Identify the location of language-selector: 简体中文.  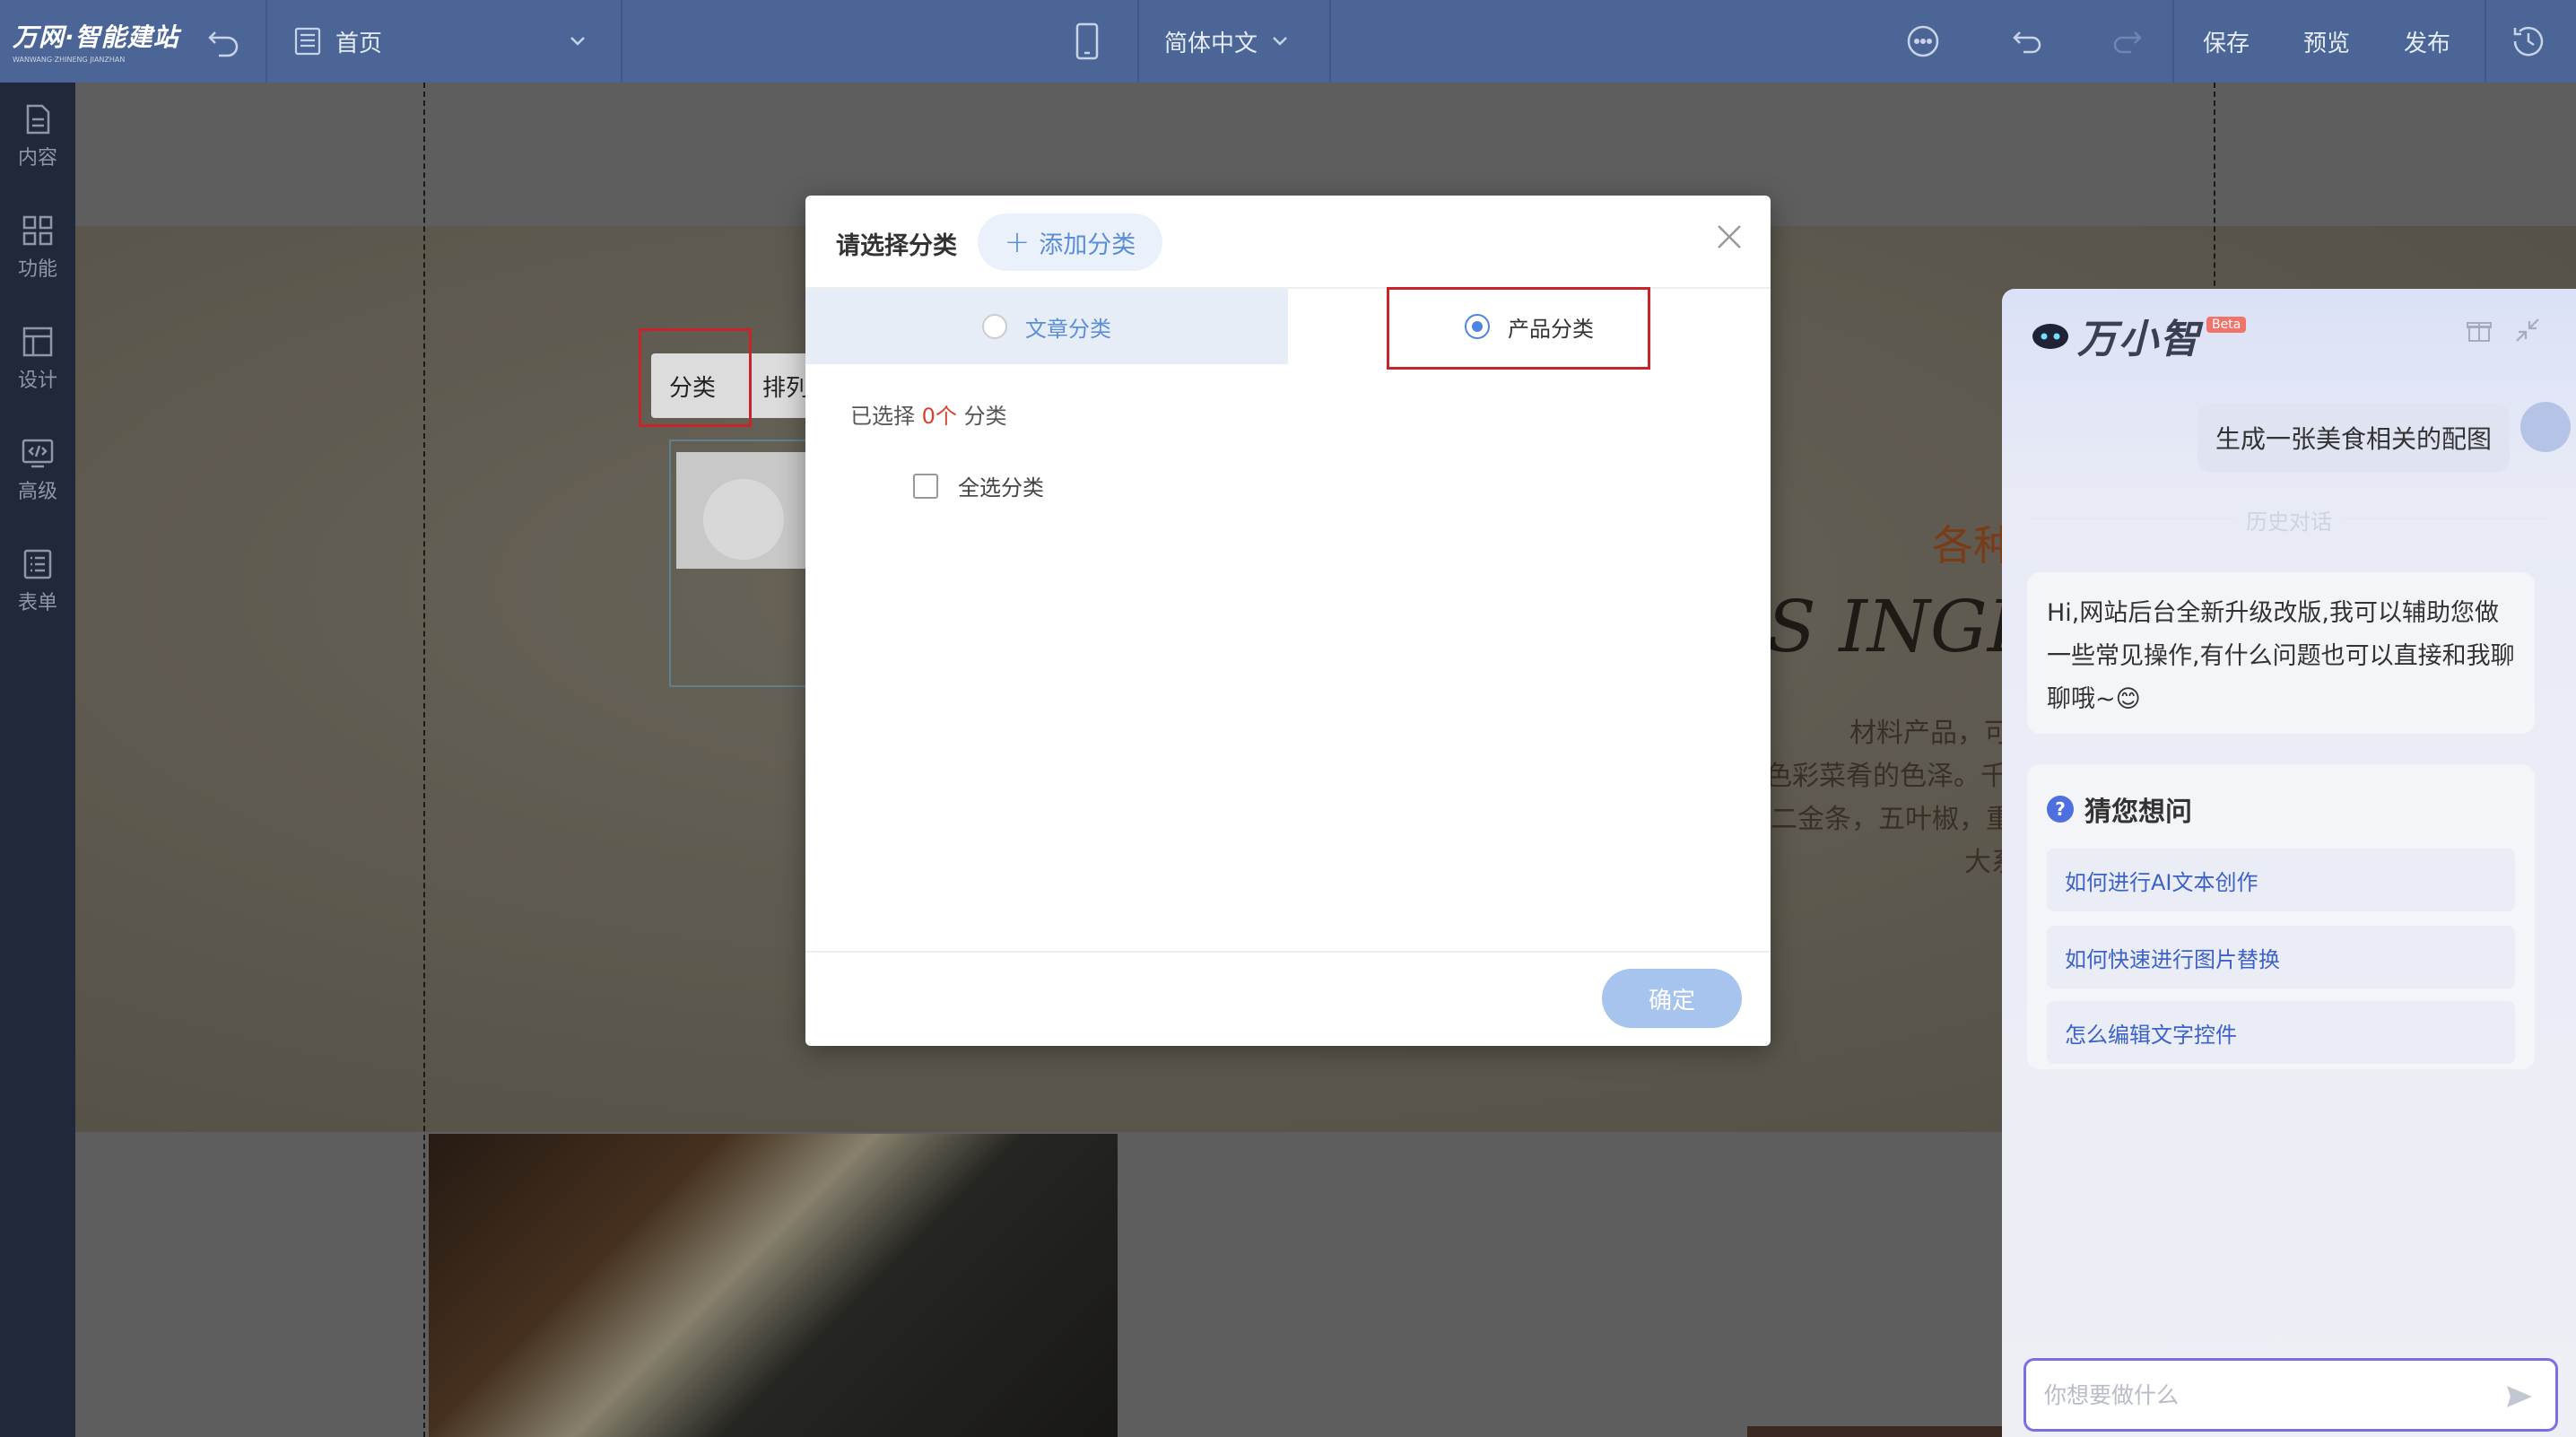
(1228, 41).